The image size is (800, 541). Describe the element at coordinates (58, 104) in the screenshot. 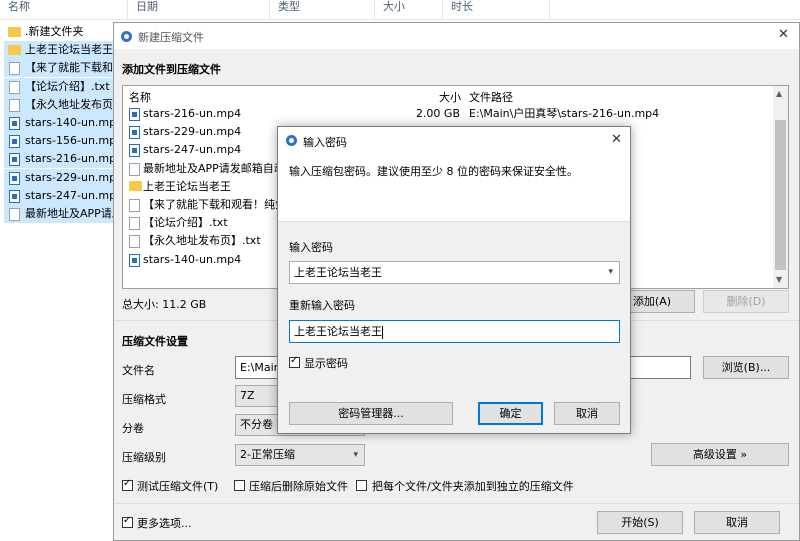

I see `explorer-list-item: 【永久地址发布页】` at that location.